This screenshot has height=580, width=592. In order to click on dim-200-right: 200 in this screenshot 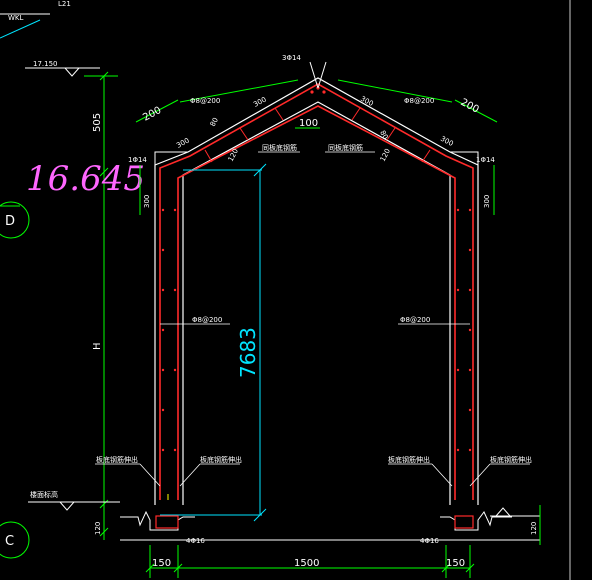, I will do `click(470, 106)`.